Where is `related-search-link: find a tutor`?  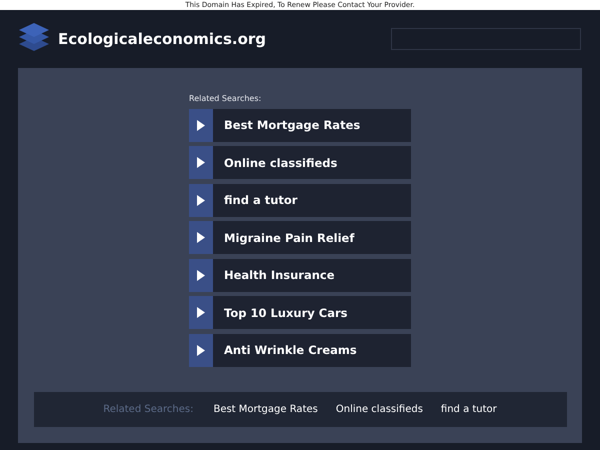
related-search-link: find a tutor is located at coordinates (300, 200).